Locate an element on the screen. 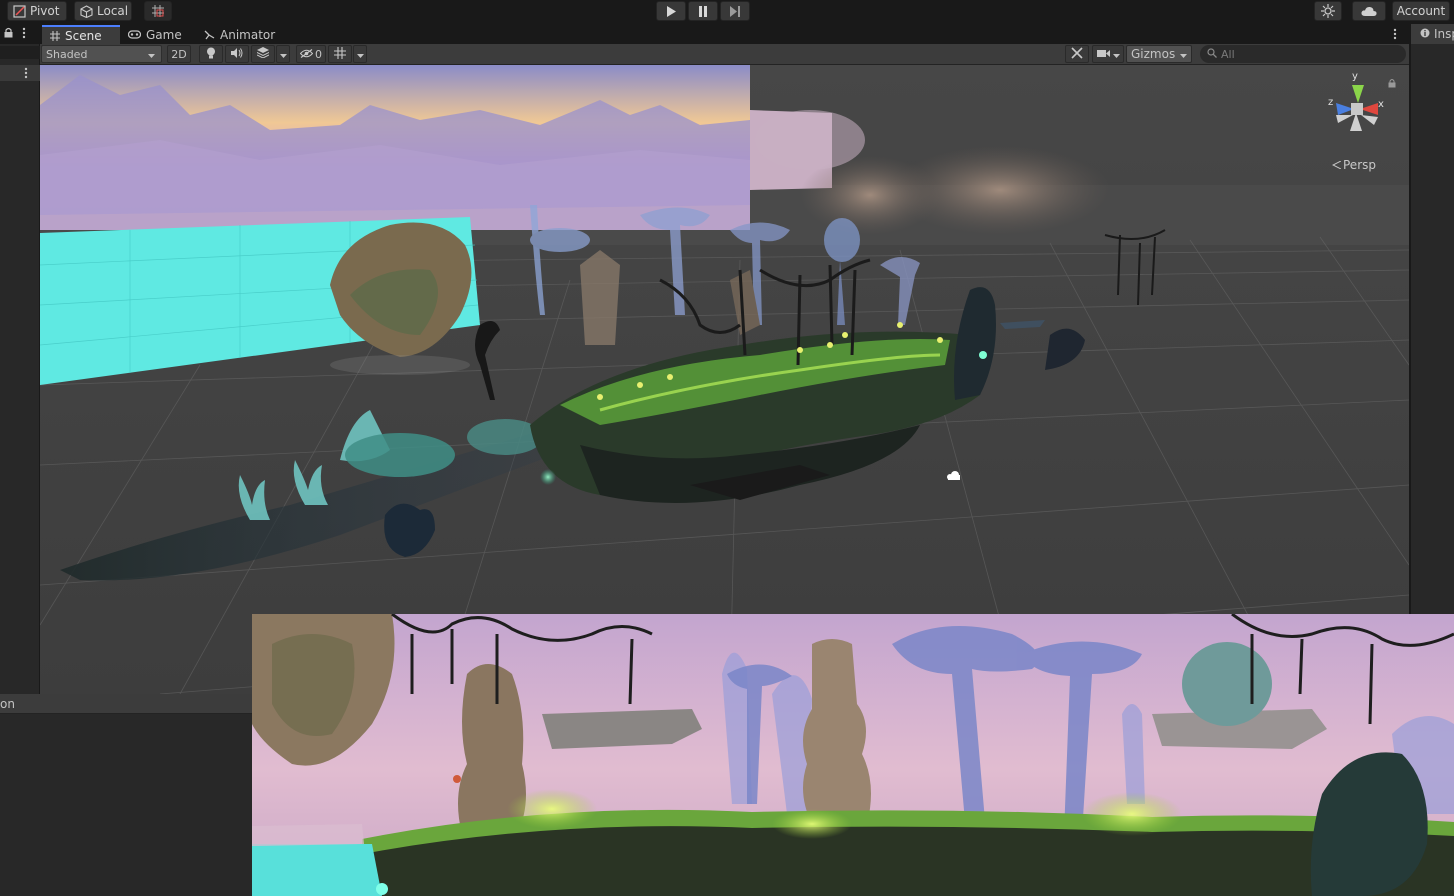 The width and height of the screenshot is (1454, 896). projection-toggle: Persp is located at coordinates (1353, 165).